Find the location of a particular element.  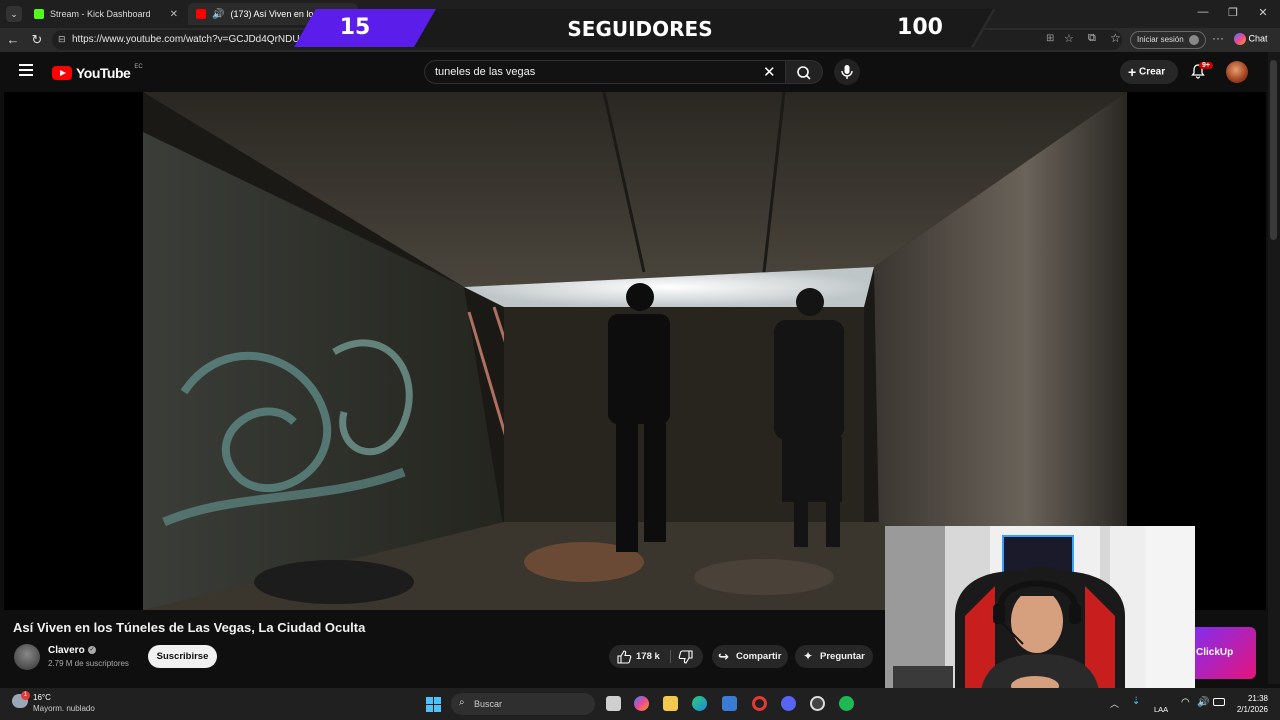

webcam-frame is located at coordinates (1040, 614).